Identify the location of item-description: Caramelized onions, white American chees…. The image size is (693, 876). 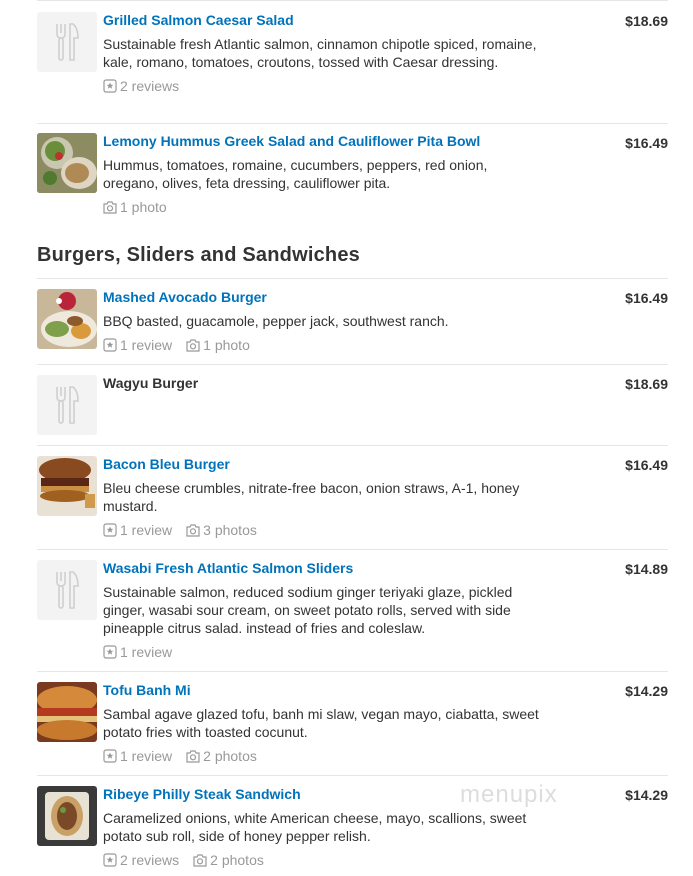
(315, 827).